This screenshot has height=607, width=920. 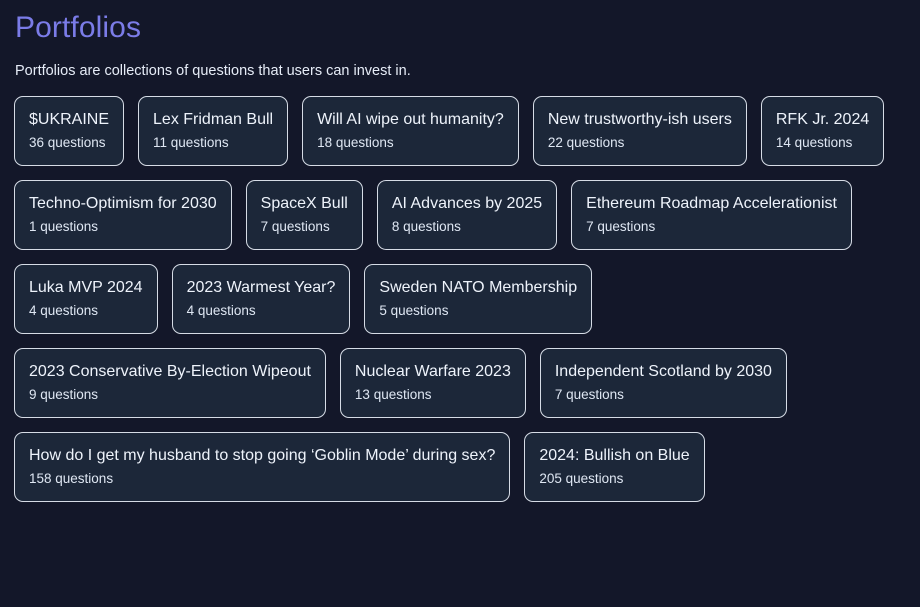 I want to click on portfolio-card-title: SpaceX Bull, so click(x=304, y=203).